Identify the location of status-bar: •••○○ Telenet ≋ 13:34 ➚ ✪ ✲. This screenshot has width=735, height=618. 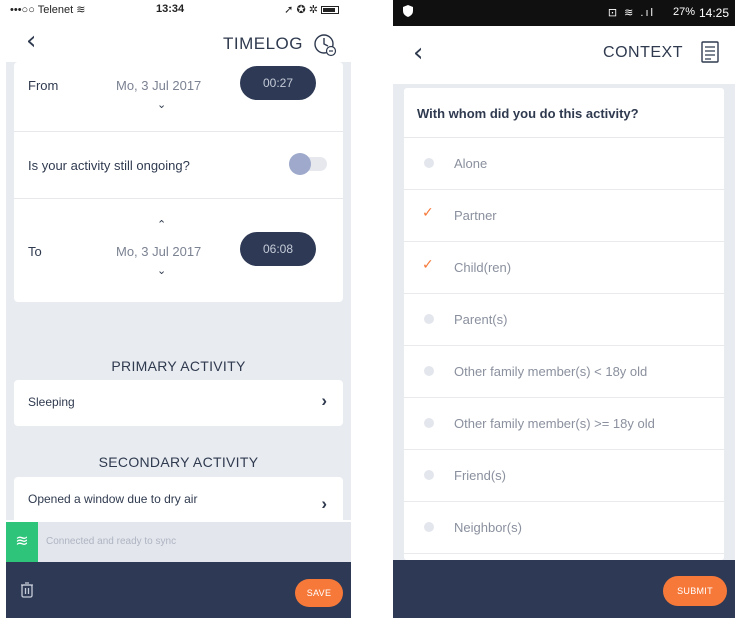
(178, 9).